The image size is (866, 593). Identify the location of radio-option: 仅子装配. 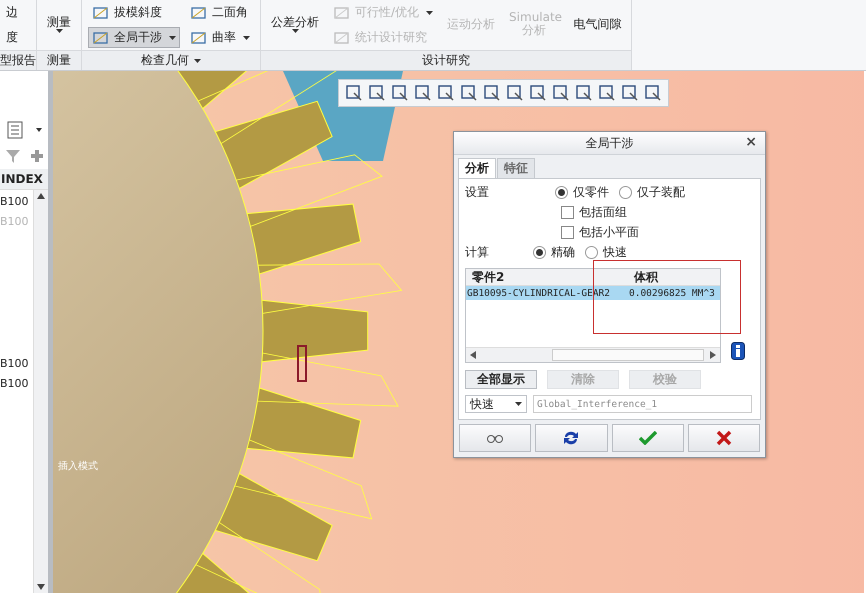
(652, 192).